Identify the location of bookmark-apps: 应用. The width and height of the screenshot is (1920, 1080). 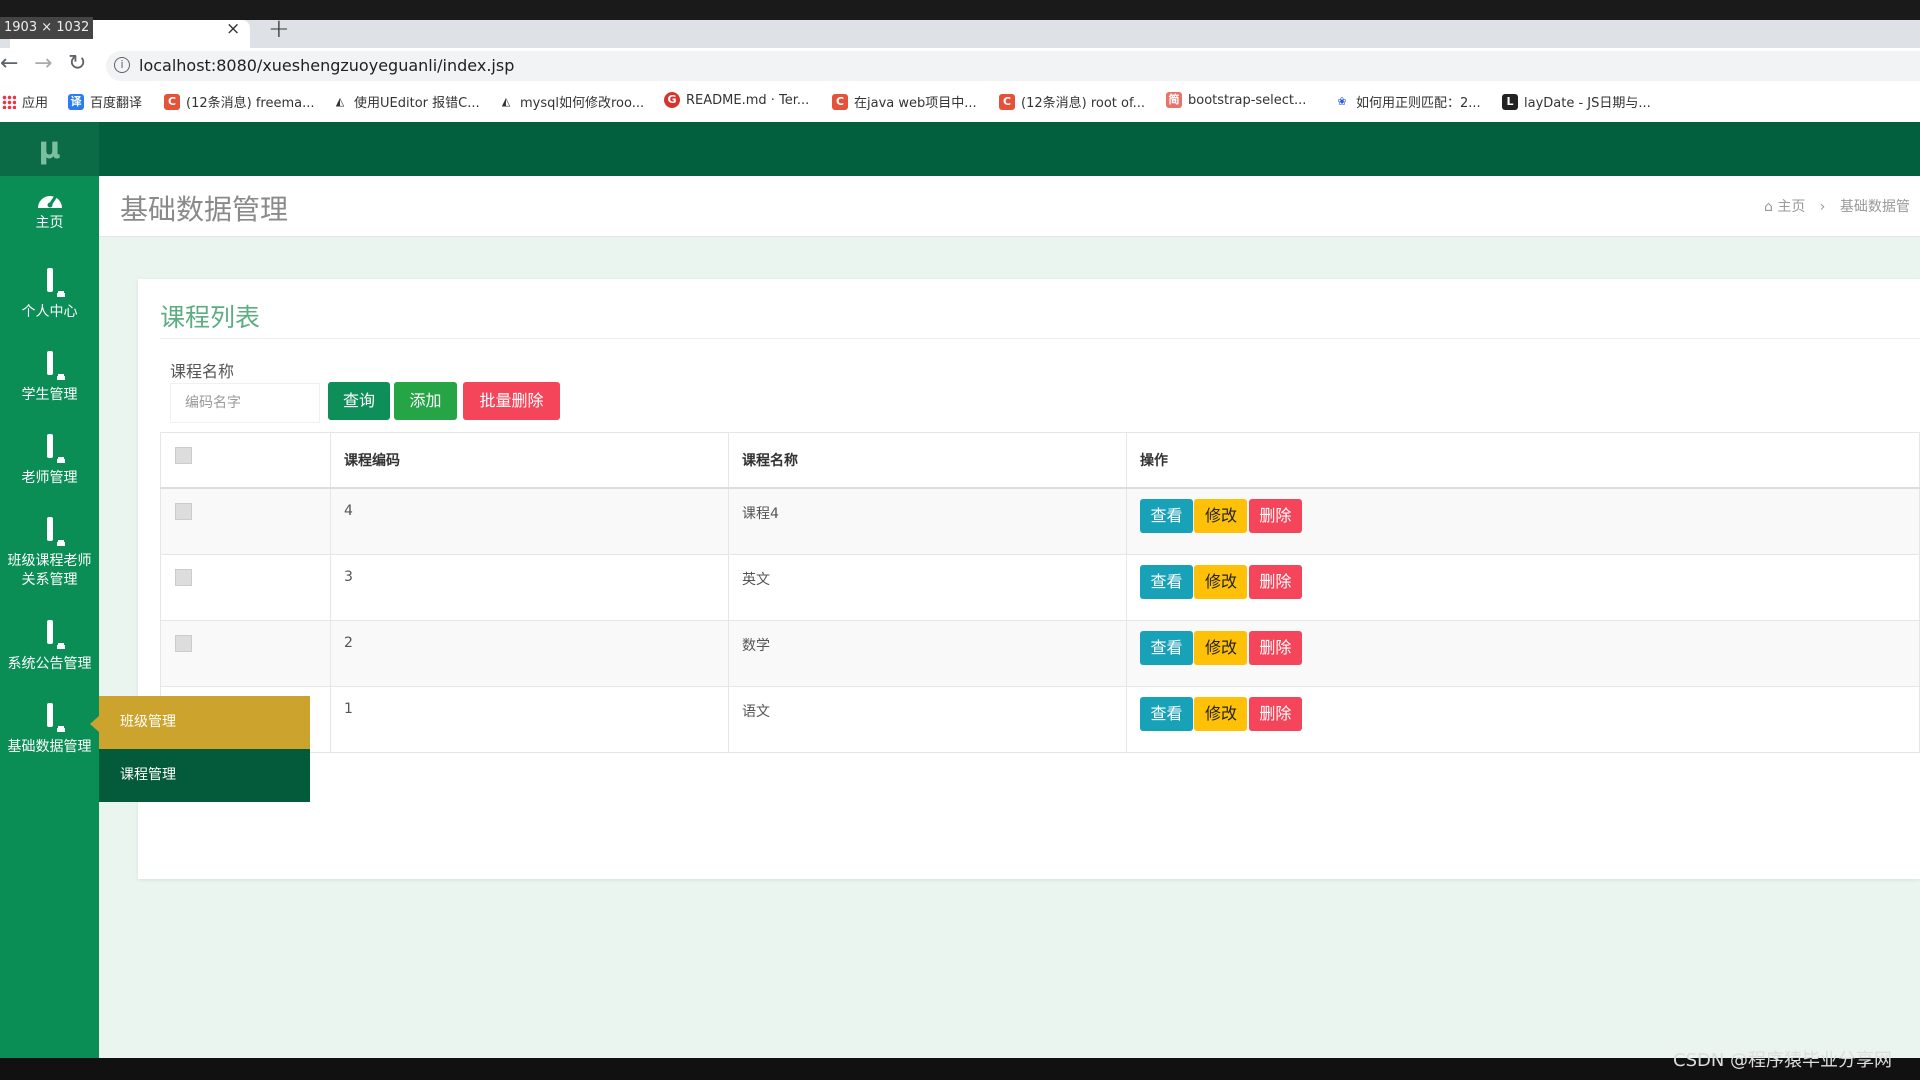
(25, 101).